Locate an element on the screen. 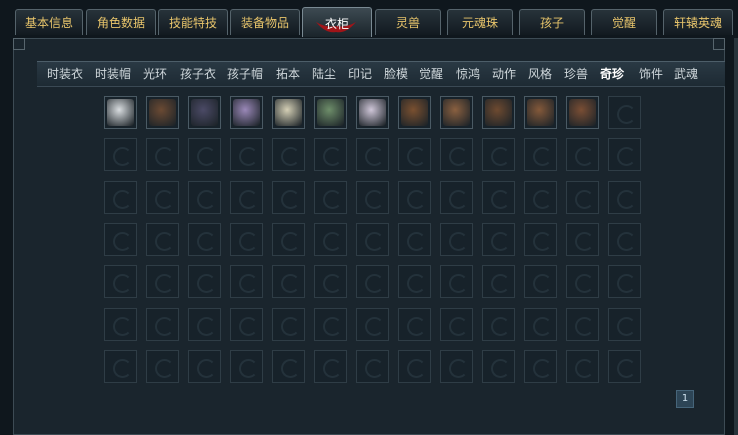 Image resolution: width=738 pixels, height=435 pixels. category-8: 印记 is located at coordinates (360, 74).